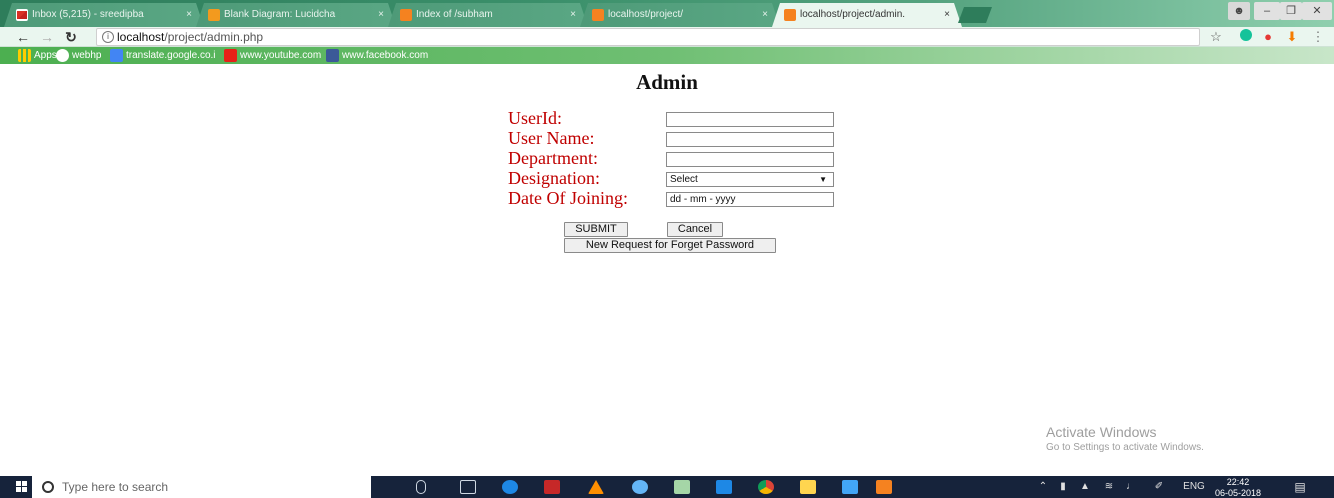 The image size is (1334, 498). I want to click on close-icon: ✕, so click(1317, 11).